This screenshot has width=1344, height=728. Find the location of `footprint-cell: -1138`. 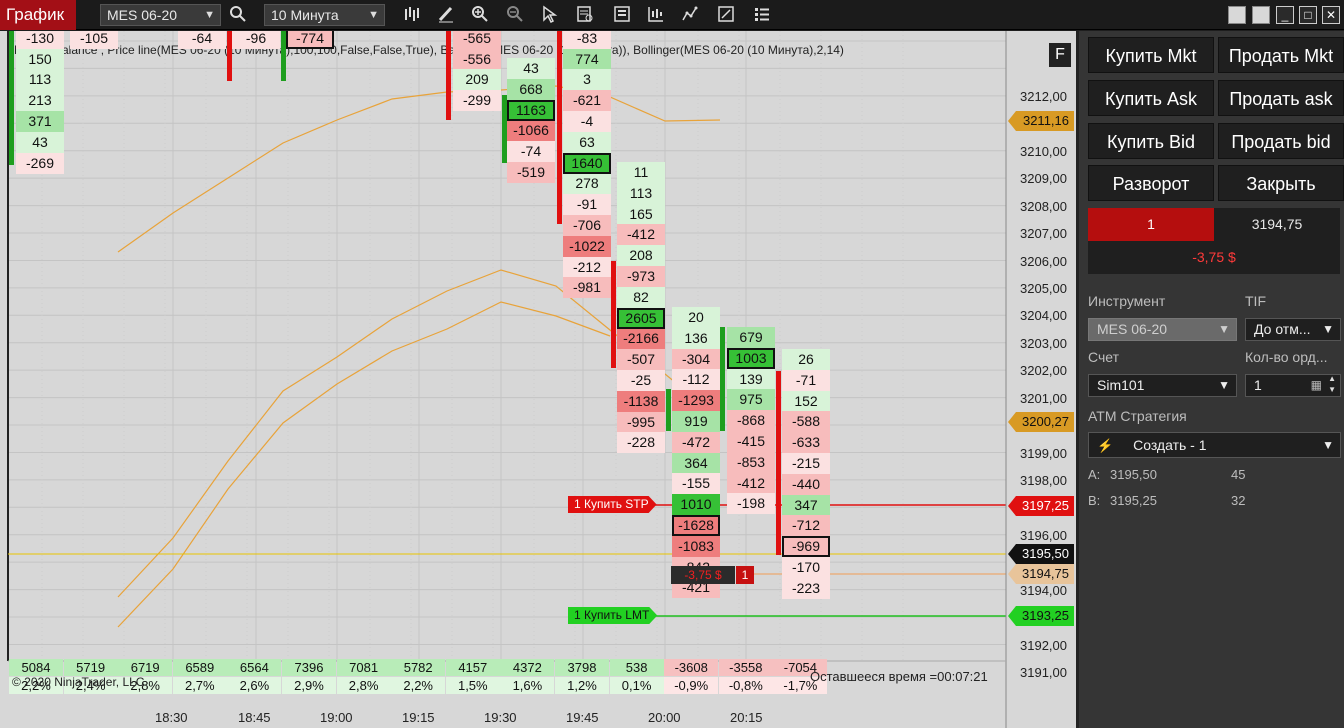

footprint-cell: -1138 is located at coordinates (641, 401).